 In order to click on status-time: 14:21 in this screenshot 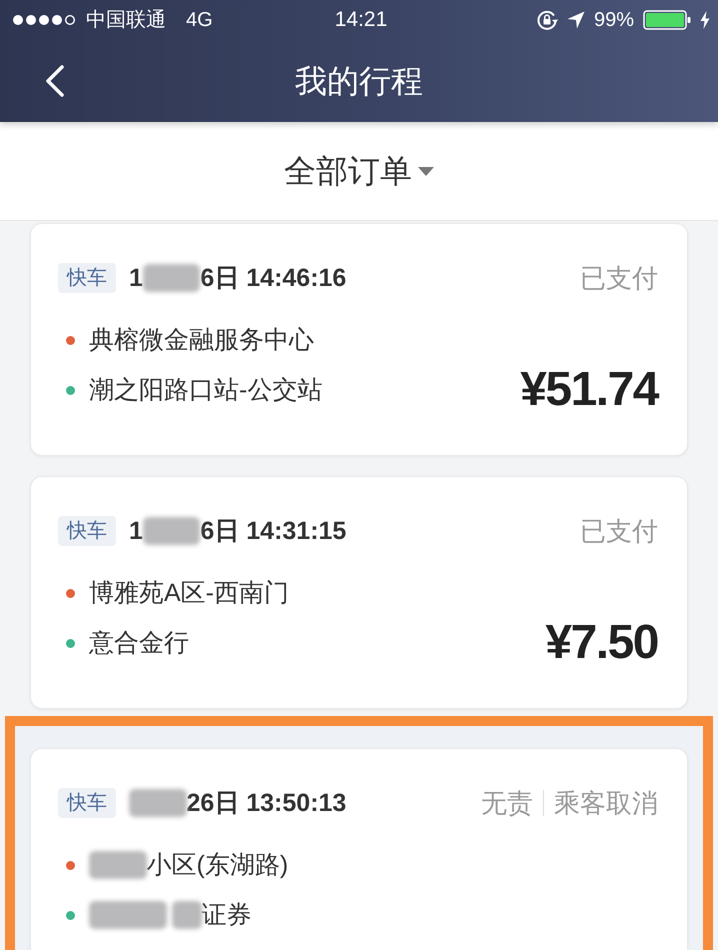, I will do `click(361, 20)`.